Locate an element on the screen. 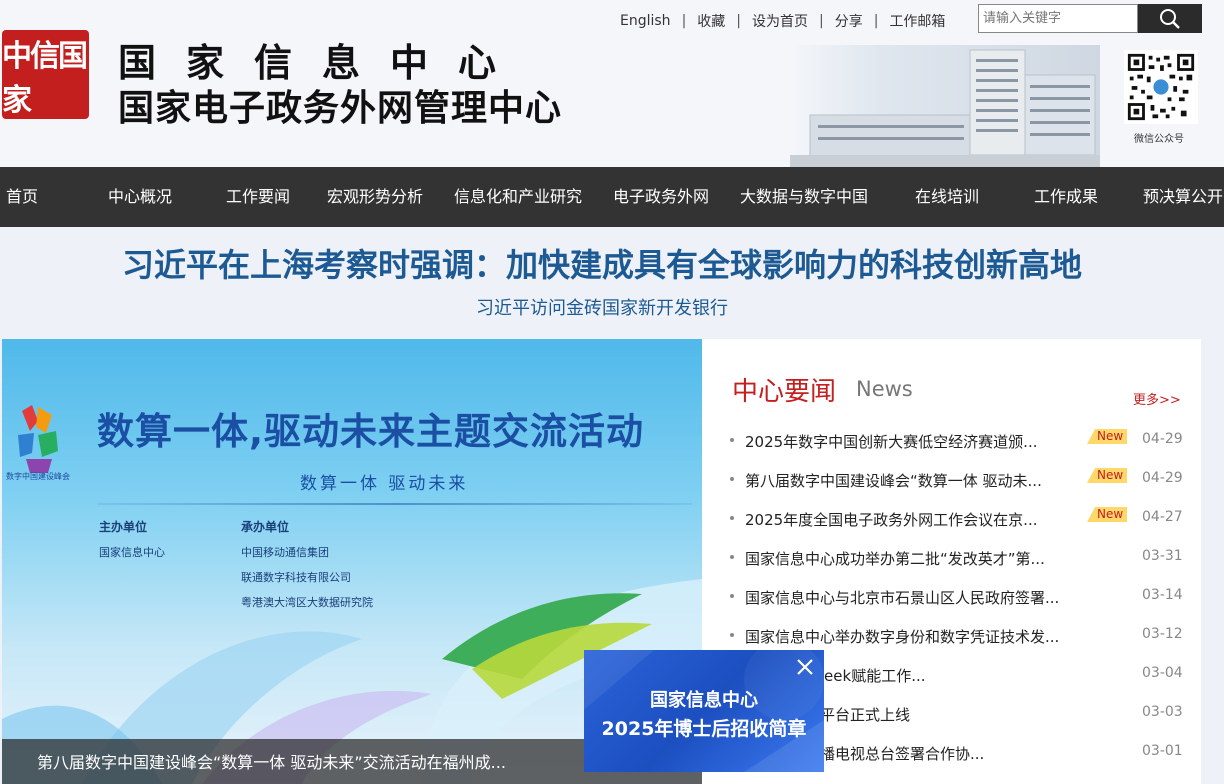  news-item: 国家信息中心举办数字身份和数字凭证技术发... 03-12 is located at coordinates (960, 638).